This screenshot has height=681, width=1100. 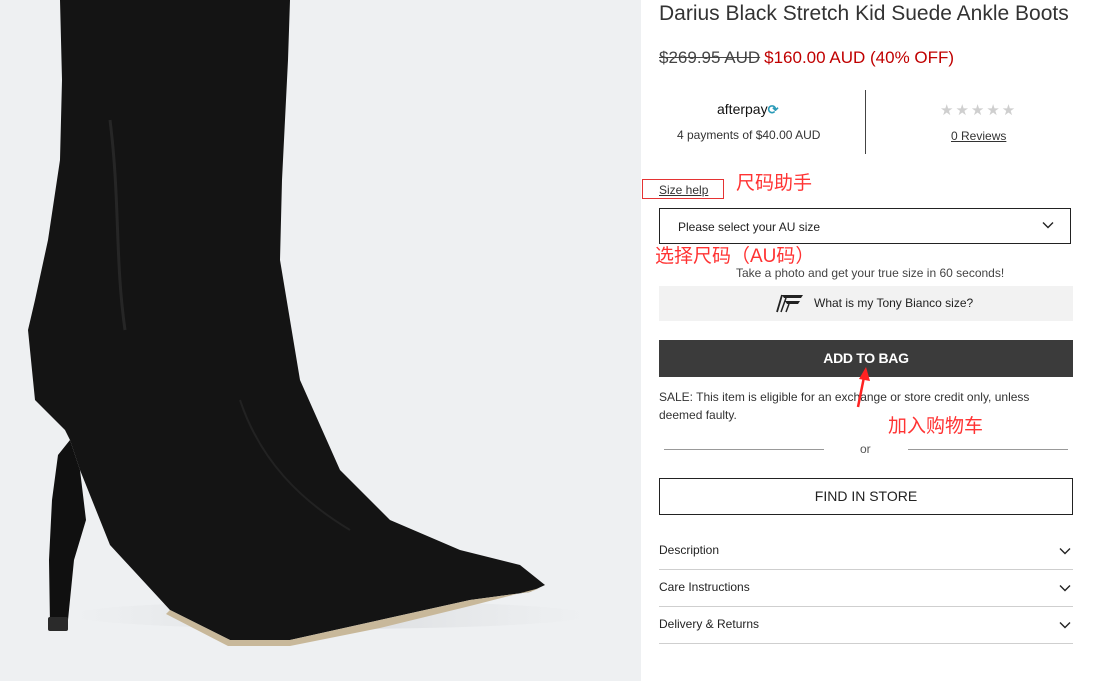 What do you see at coordinates (863, 387) in the screenshot?
I see `annotation-arrow-icon` at bounding box center [863, 387].